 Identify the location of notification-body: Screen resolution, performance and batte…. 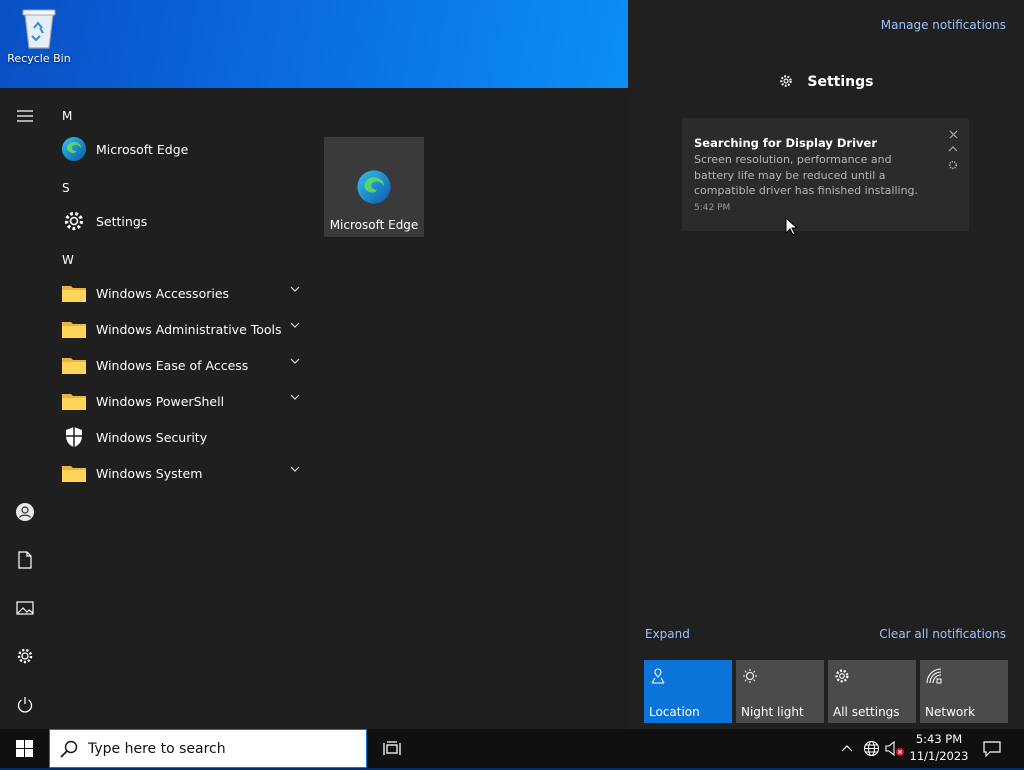
(806, 175).